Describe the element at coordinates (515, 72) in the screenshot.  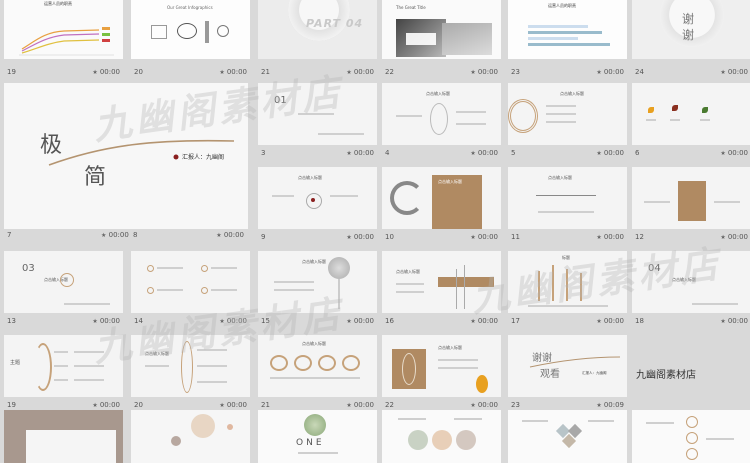
I see `slide-number: 23` at that location.